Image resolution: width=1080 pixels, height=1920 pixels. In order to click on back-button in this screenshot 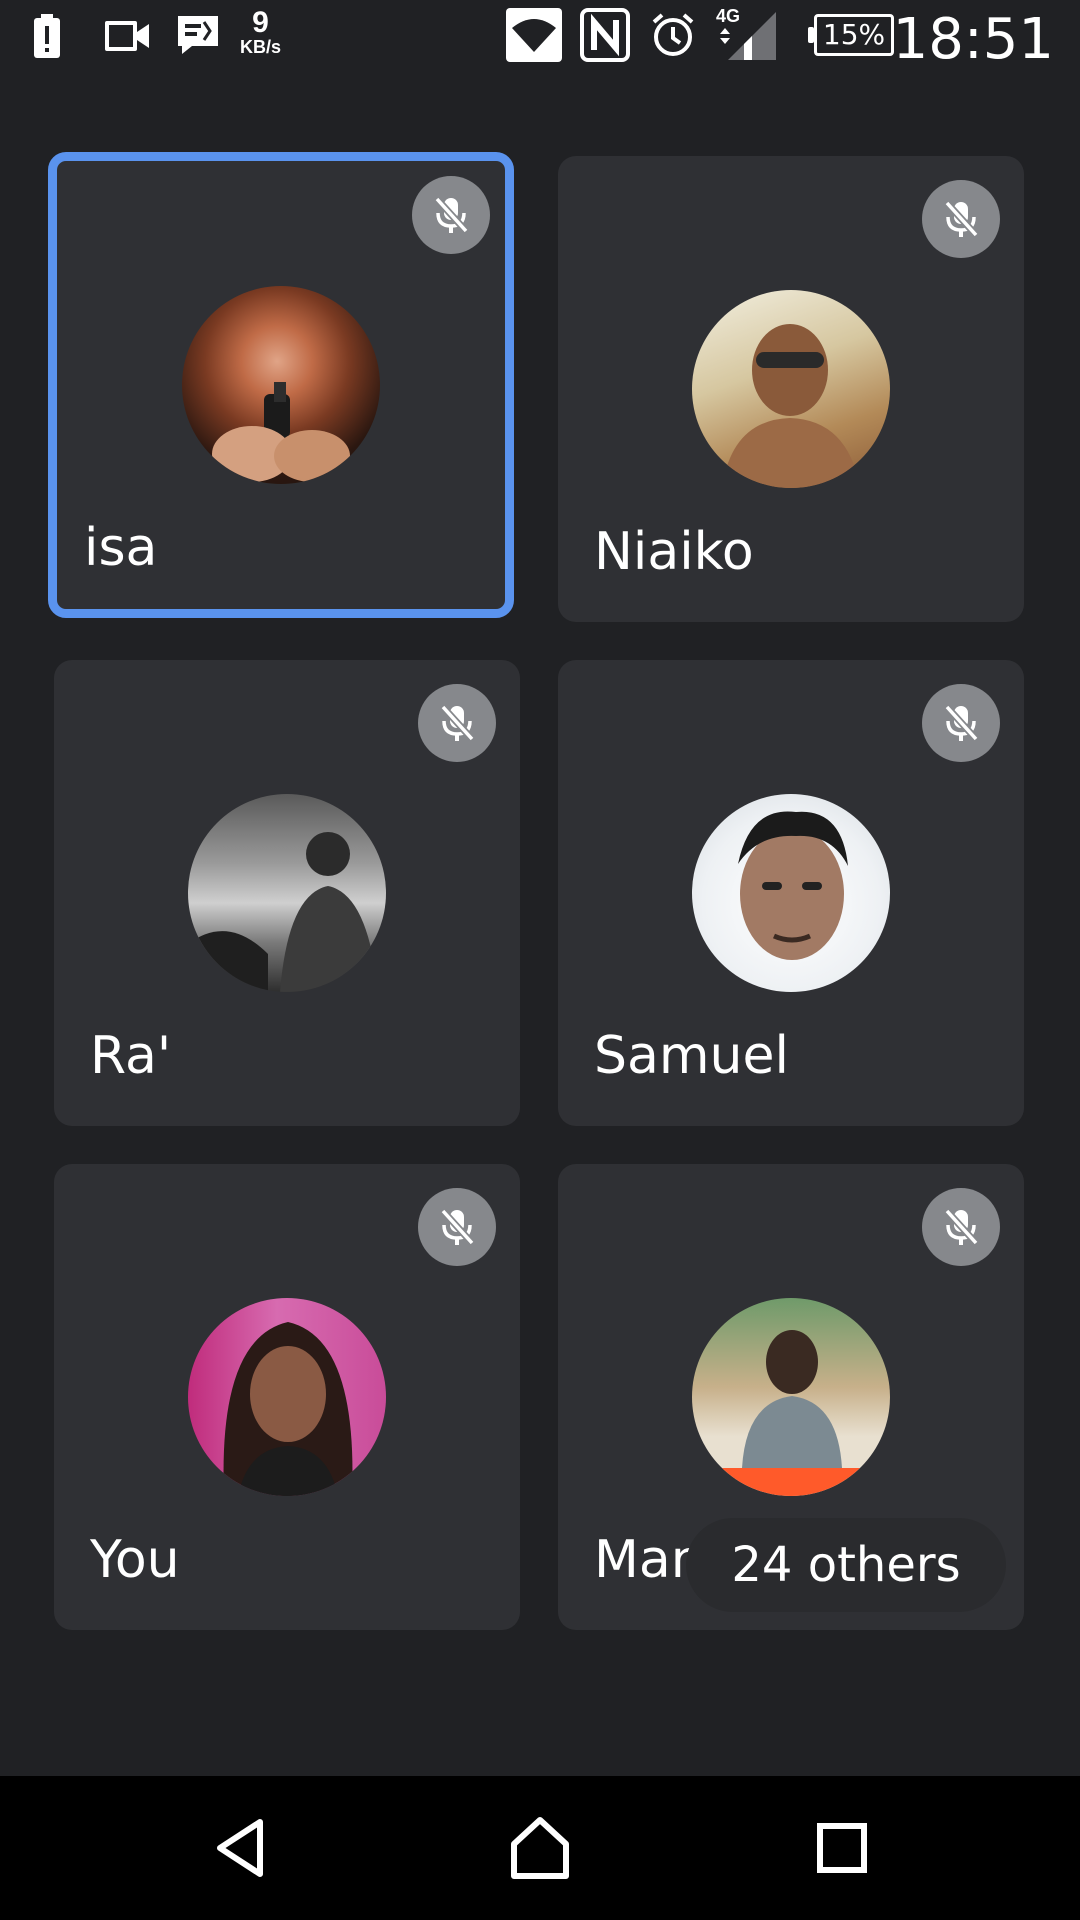, I will do `click(242, 1848)`.